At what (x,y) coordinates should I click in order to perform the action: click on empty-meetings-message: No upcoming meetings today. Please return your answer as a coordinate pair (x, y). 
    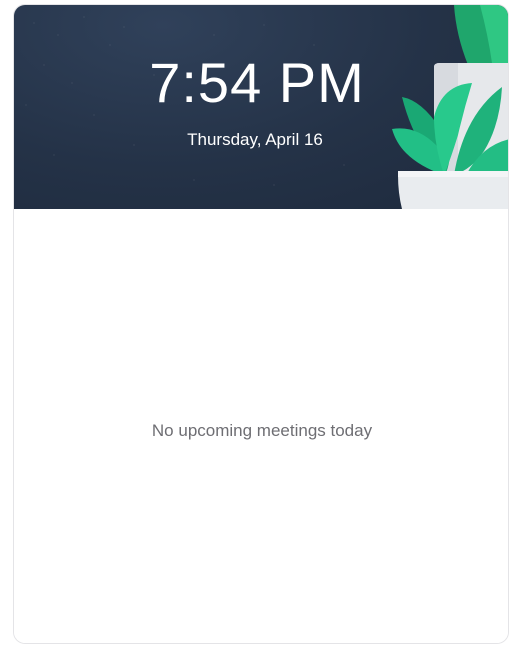
    Looking at the image, I should click on (262, 430).